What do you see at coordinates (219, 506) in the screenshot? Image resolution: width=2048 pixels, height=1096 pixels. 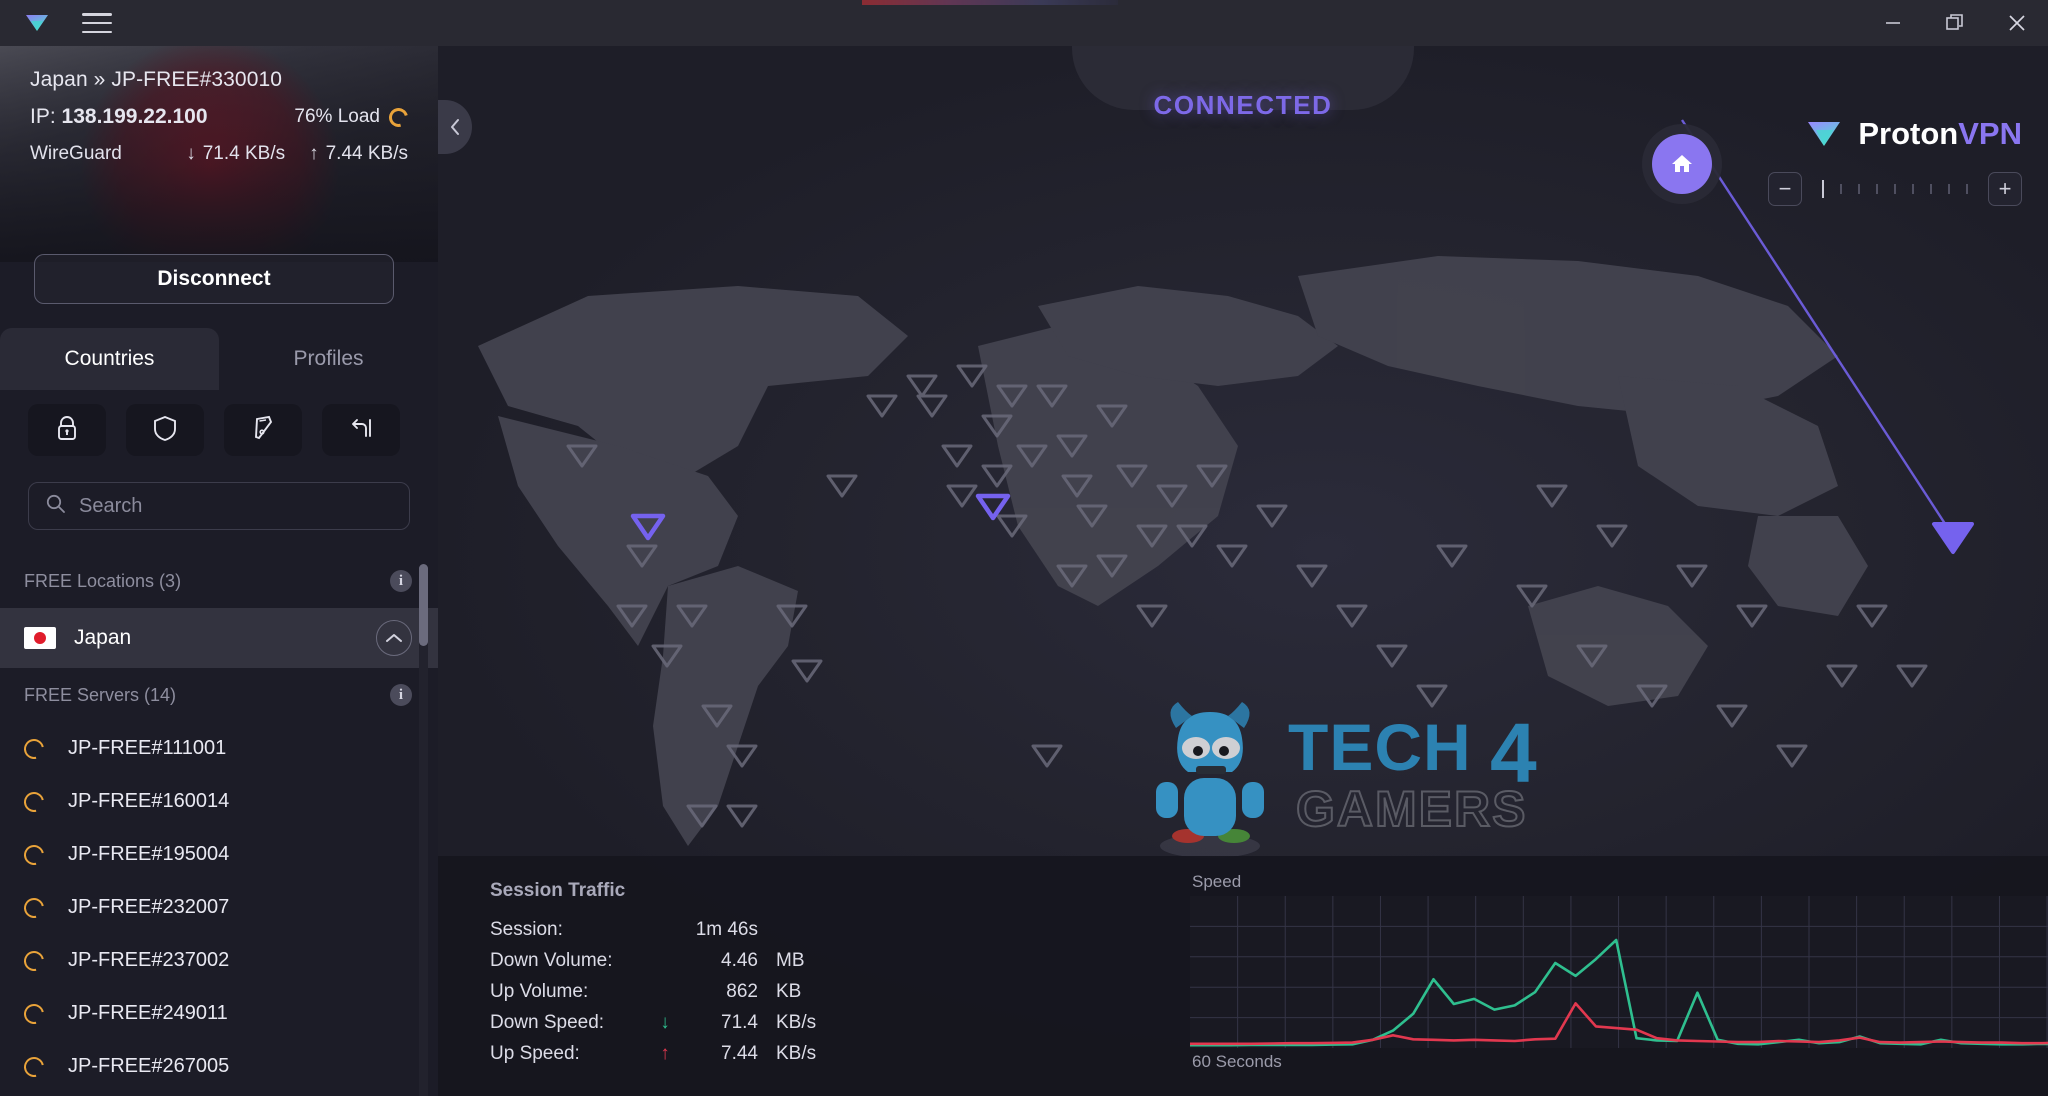 I see `search-input: Search` at bounding box center [219, 506].